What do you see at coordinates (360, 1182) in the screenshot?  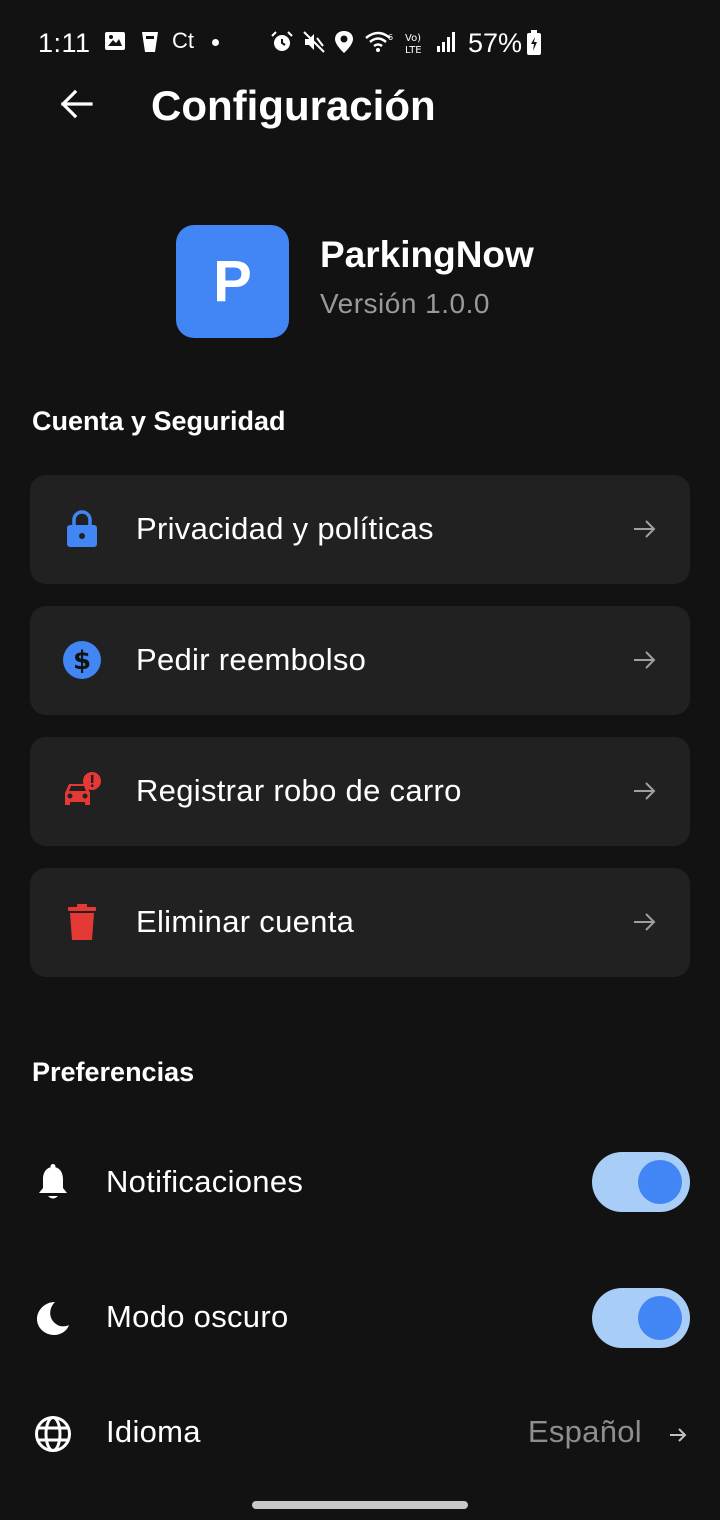 I see `notifications-row: Notificaciones` at bounding box center [360, 1182].